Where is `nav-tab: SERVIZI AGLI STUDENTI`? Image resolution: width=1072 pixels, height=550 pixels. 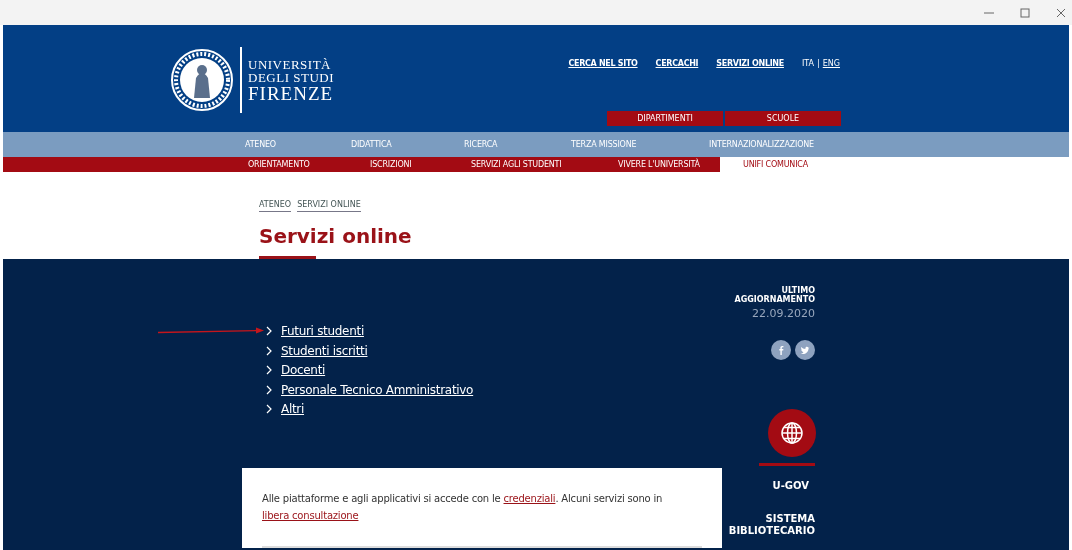 nav-tab: SERVIZI AGLI STUDENTI is located at coordinates (541, 164).